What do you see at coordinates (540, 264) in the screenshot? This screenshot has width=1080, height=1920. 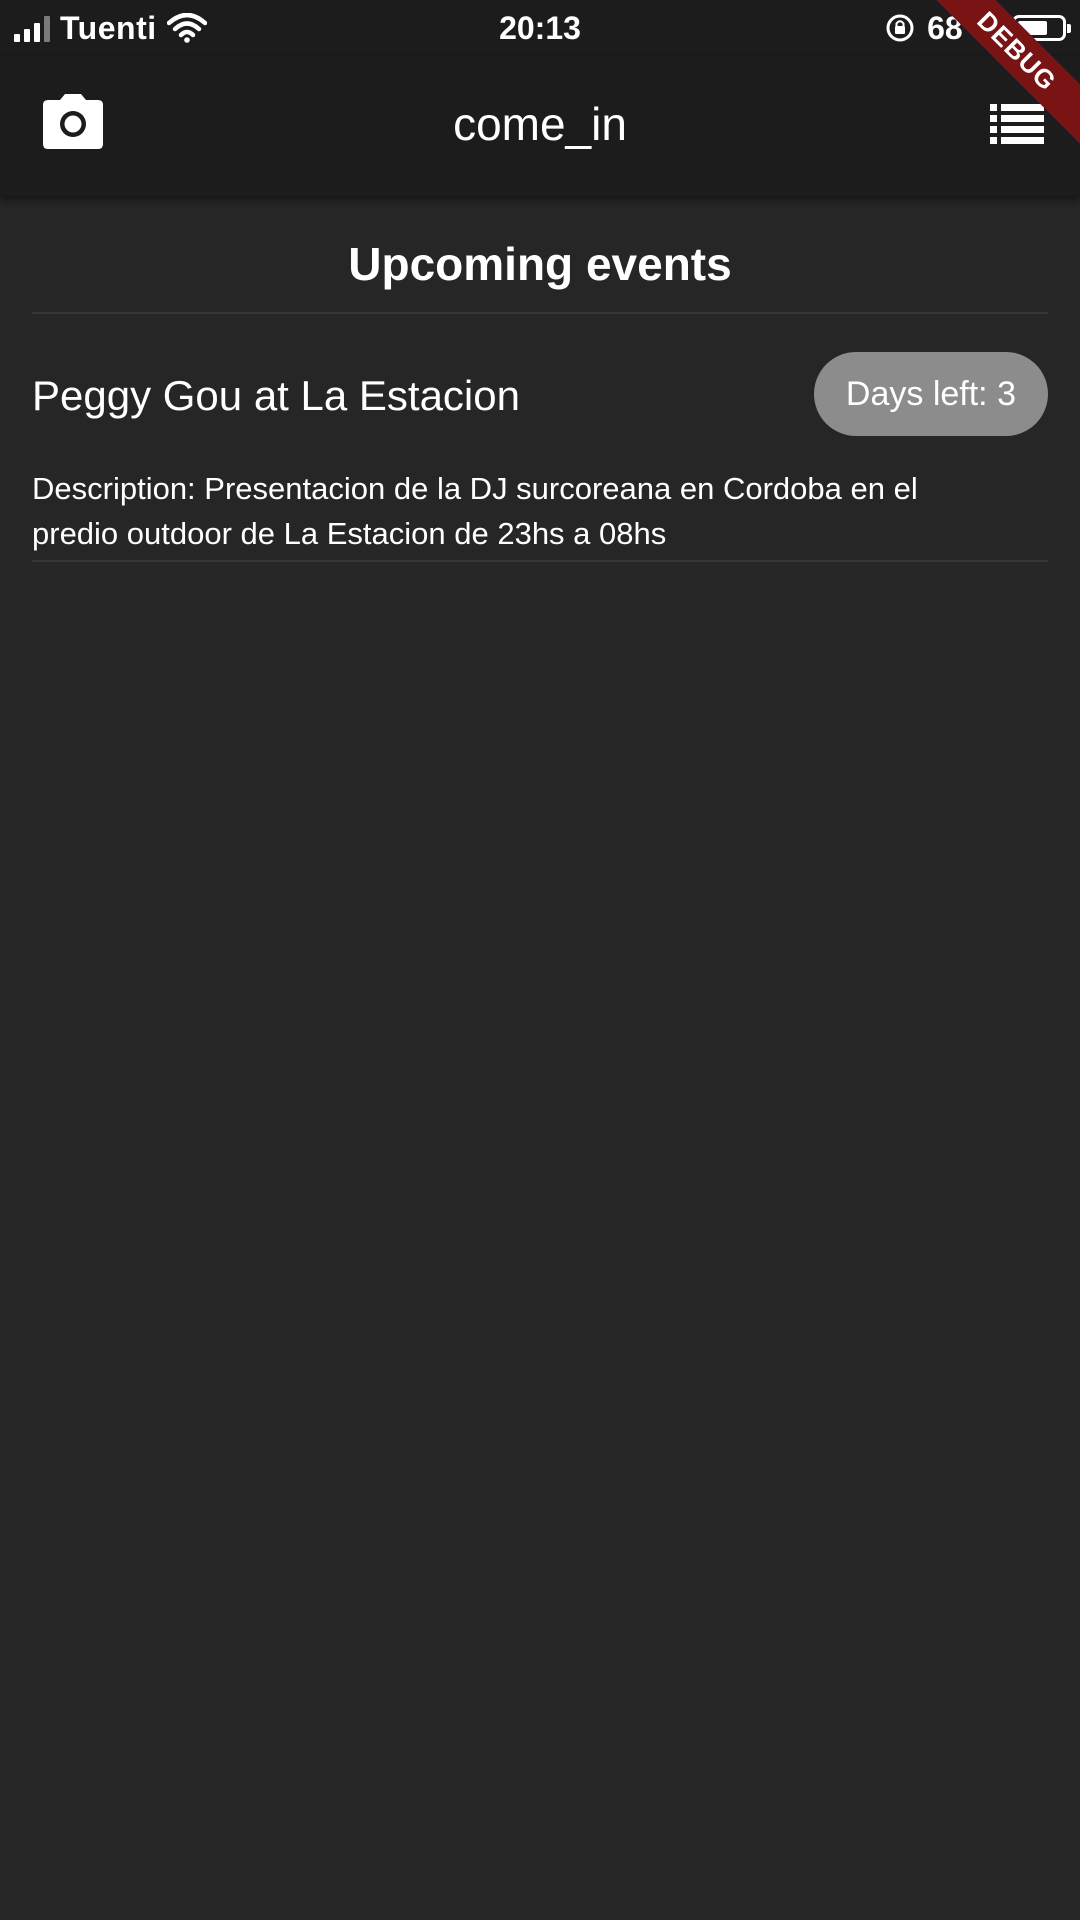 I see `page-title: Upcoming events` at bounding box center [540, 264].